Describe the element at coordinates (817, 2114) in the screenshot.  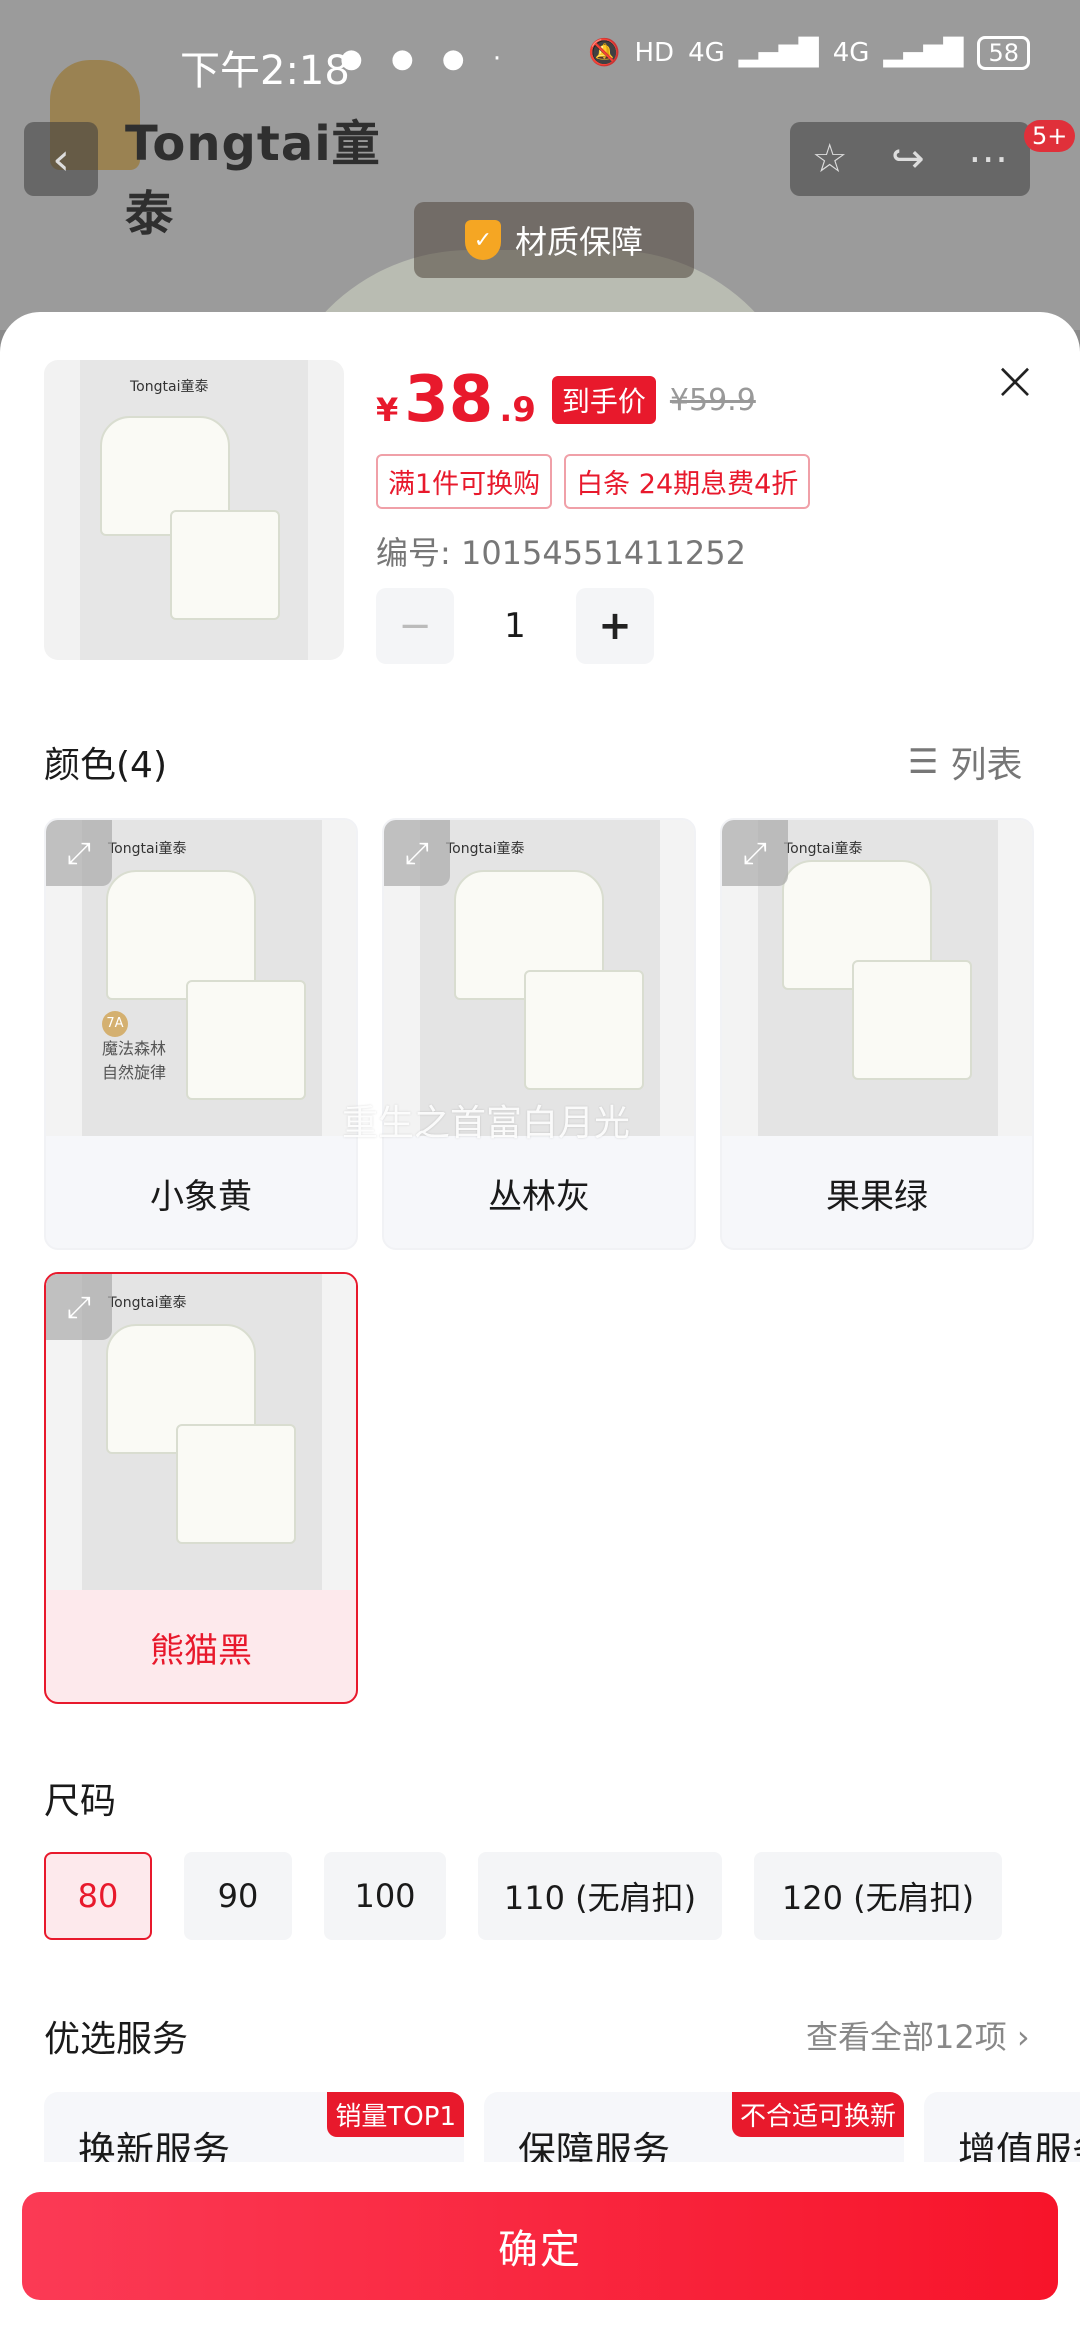
I see `service-badge: 不合适可换新` at that location.